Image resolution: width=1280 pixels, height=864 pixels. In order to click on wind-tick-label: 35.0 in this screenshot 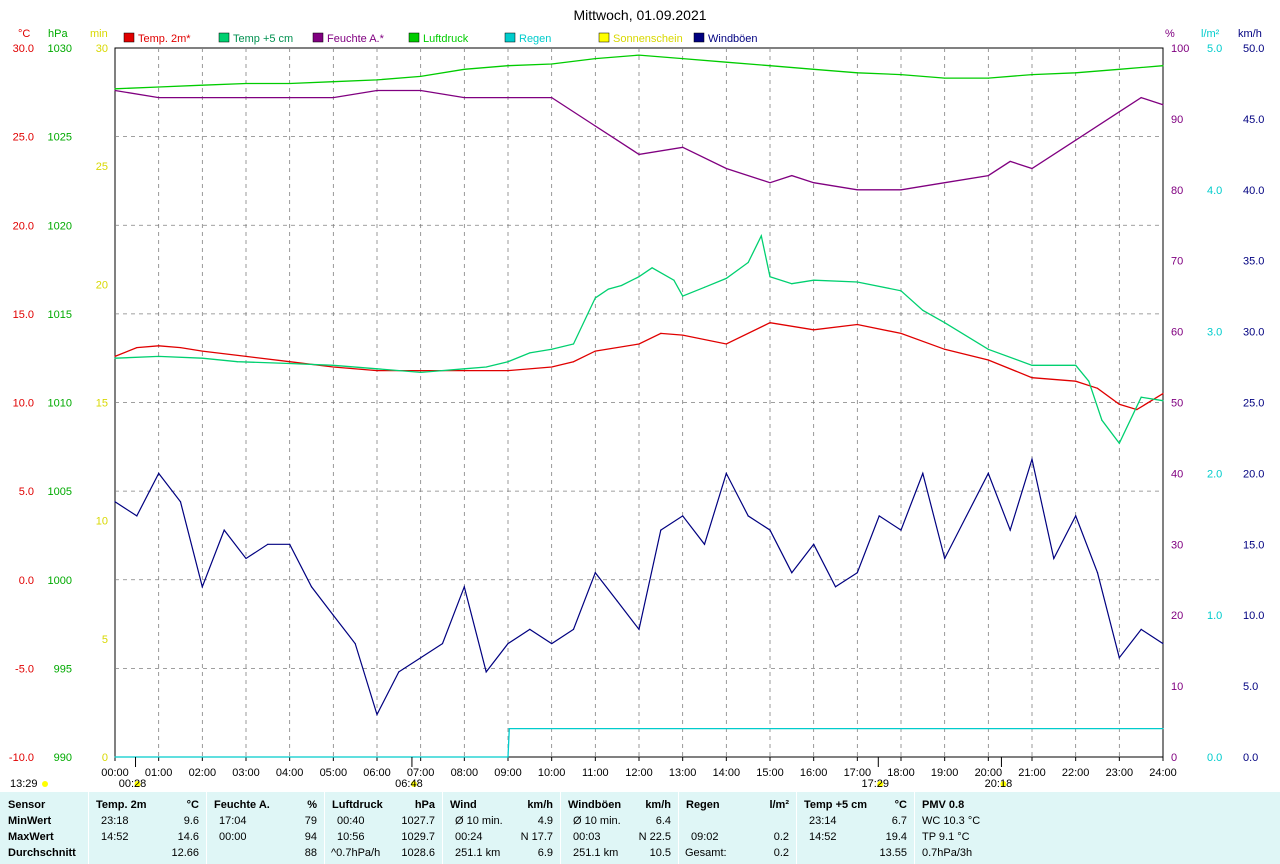, I will do `click(1253, 262)`.